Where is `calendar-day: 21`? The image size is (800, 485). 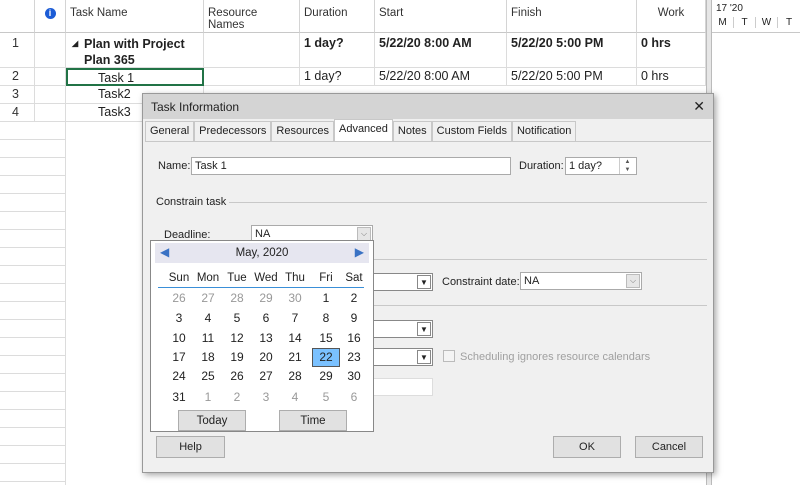 calendar-day: 21 is located at coordinates (295, 357).